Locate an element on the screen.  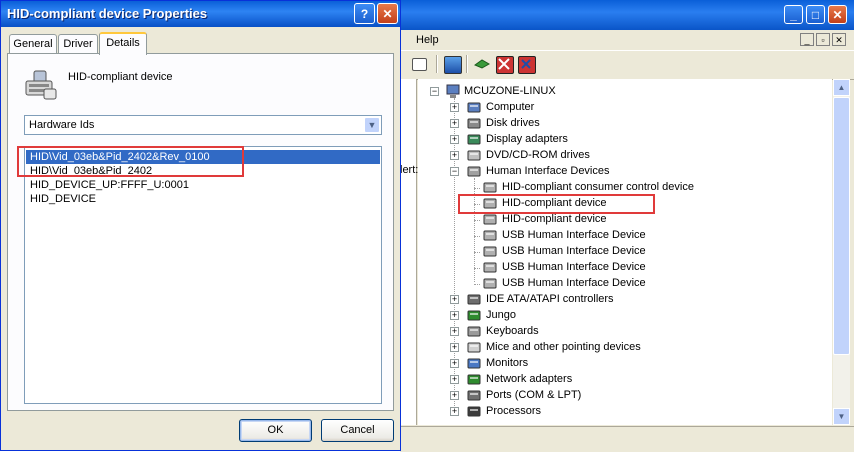
device-name: HID-compliant device is located at coordinates (120, 77).